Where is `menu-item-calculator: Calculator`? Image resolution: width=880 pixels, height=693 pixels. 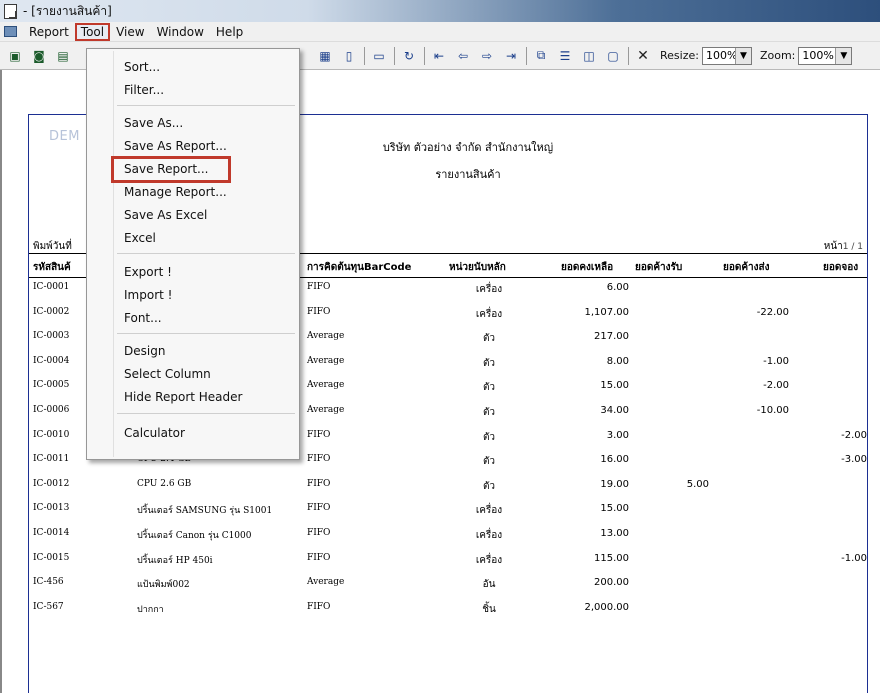
menu-item-calculator: Calculator is located at coordinates (154, 433).